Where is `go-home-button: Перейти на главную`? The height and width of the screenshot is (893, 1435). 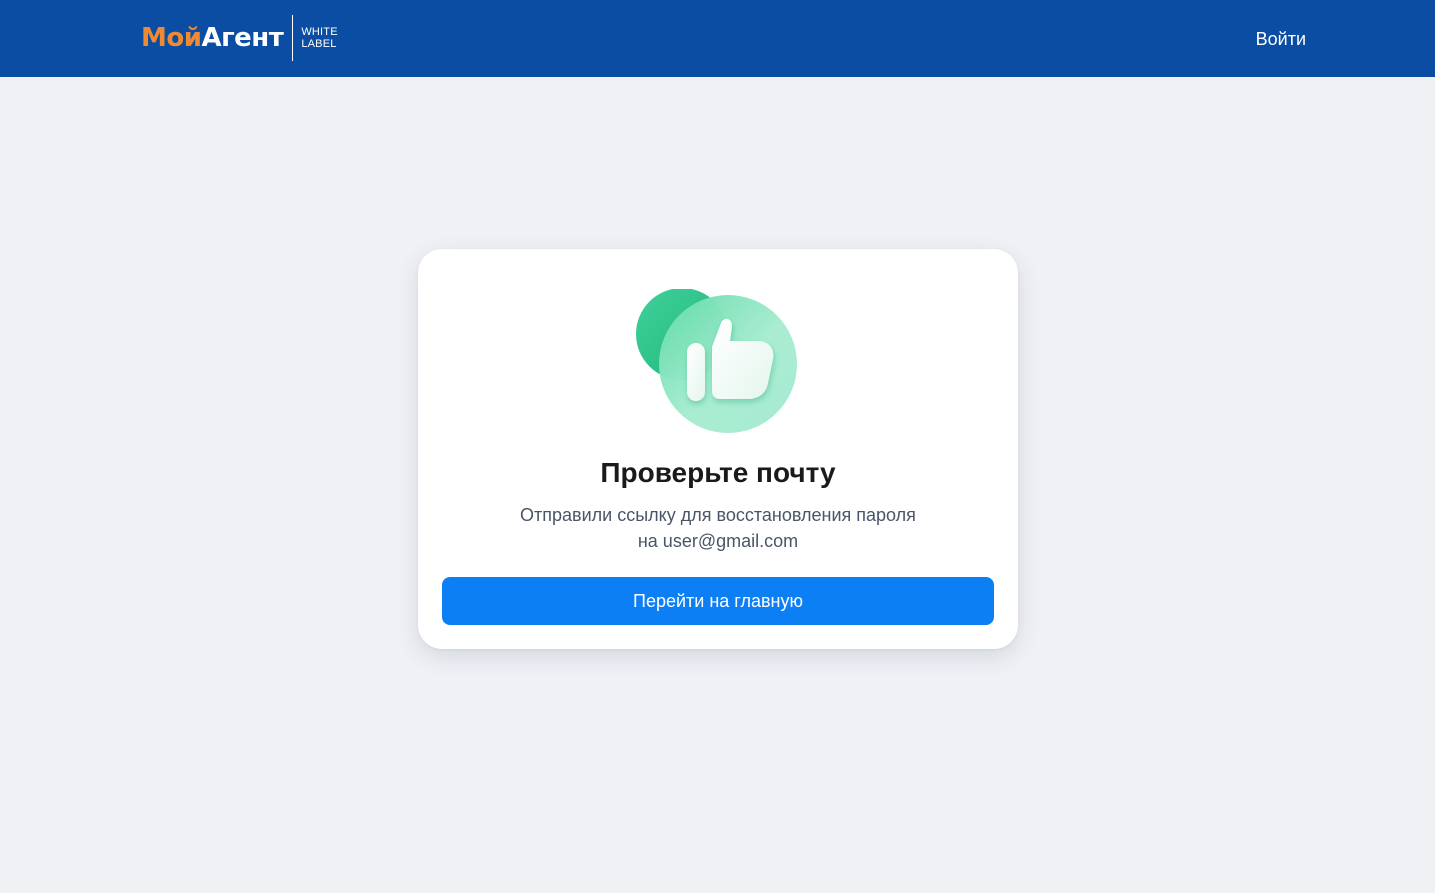
go-home-button: Перейти на главную is located at coordinates (718, 601).